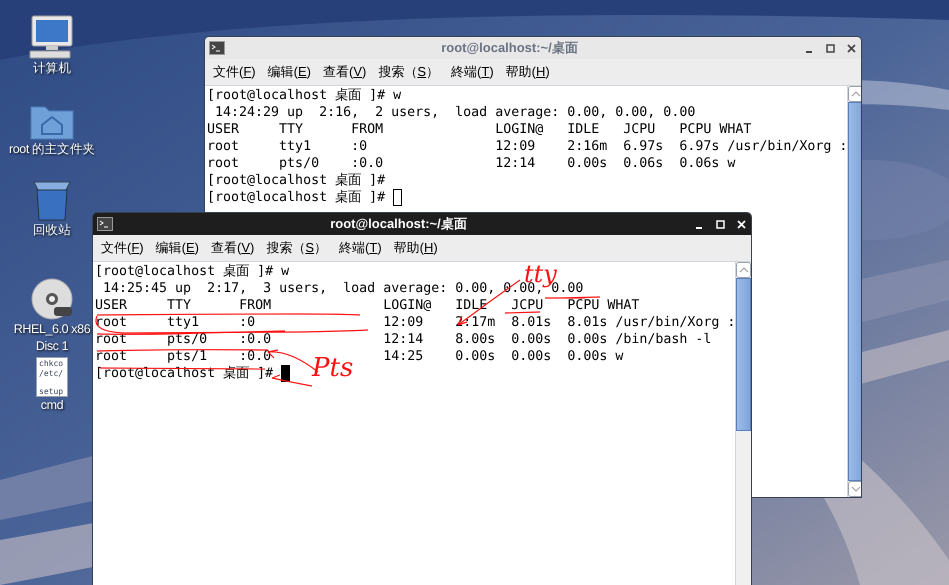  I want to click on scrollbar, so click(743, 423).